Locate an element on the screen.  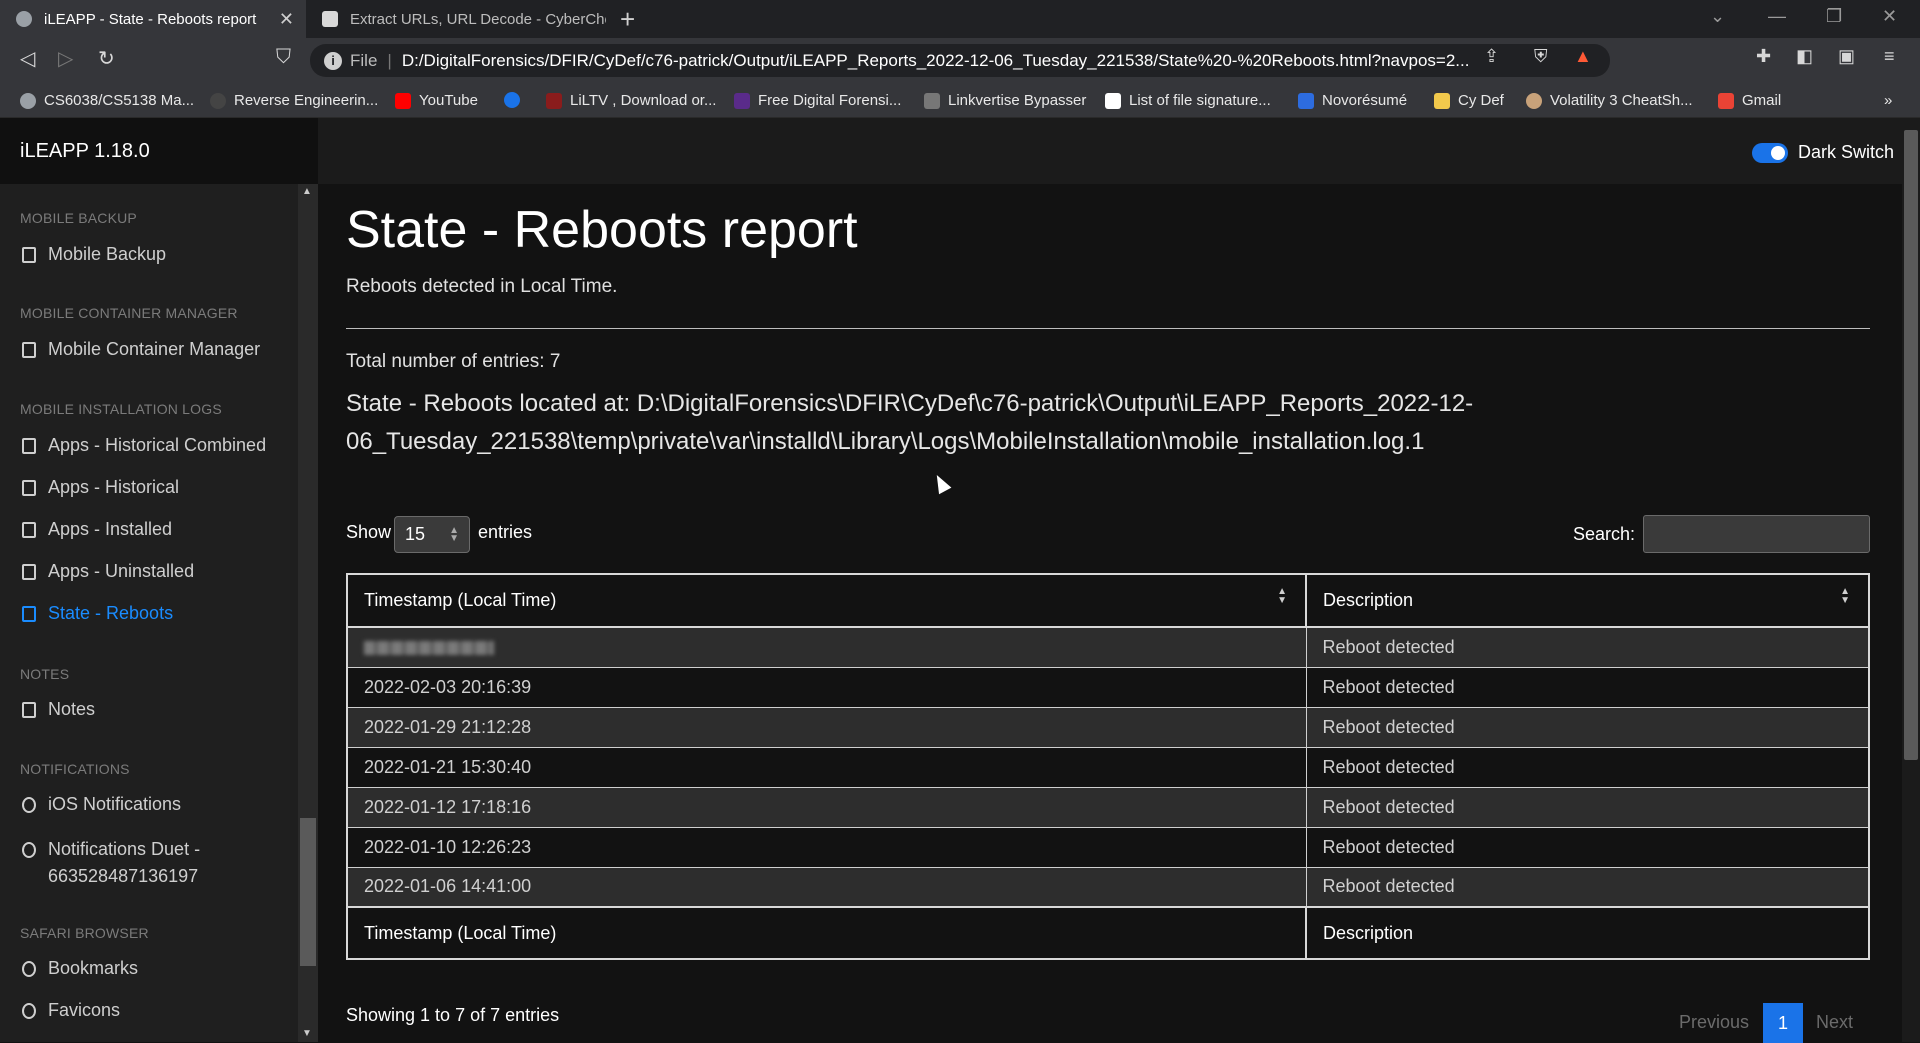
tab-search-chevron-icon: ⌄ is located at coordinates (1717, 16).